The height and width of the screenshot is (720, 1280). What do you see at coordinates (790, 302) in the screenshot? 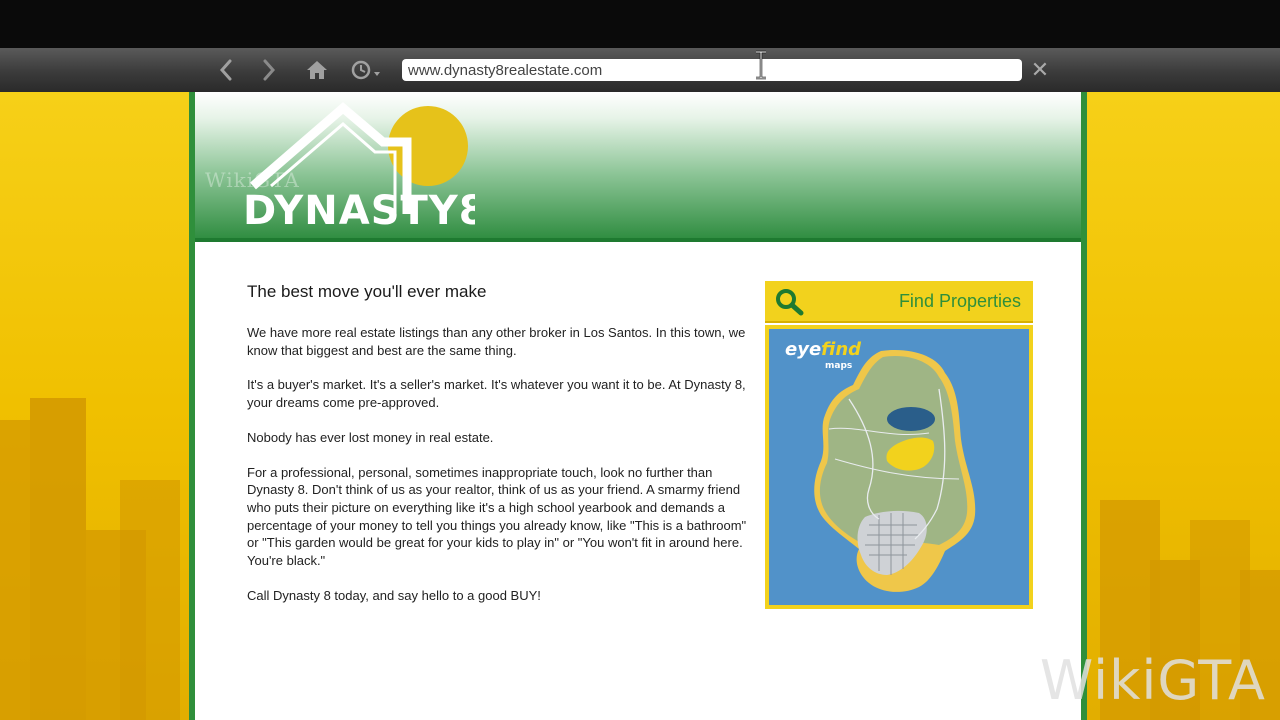
I see `search-icon` at bounding box center [790, 302].